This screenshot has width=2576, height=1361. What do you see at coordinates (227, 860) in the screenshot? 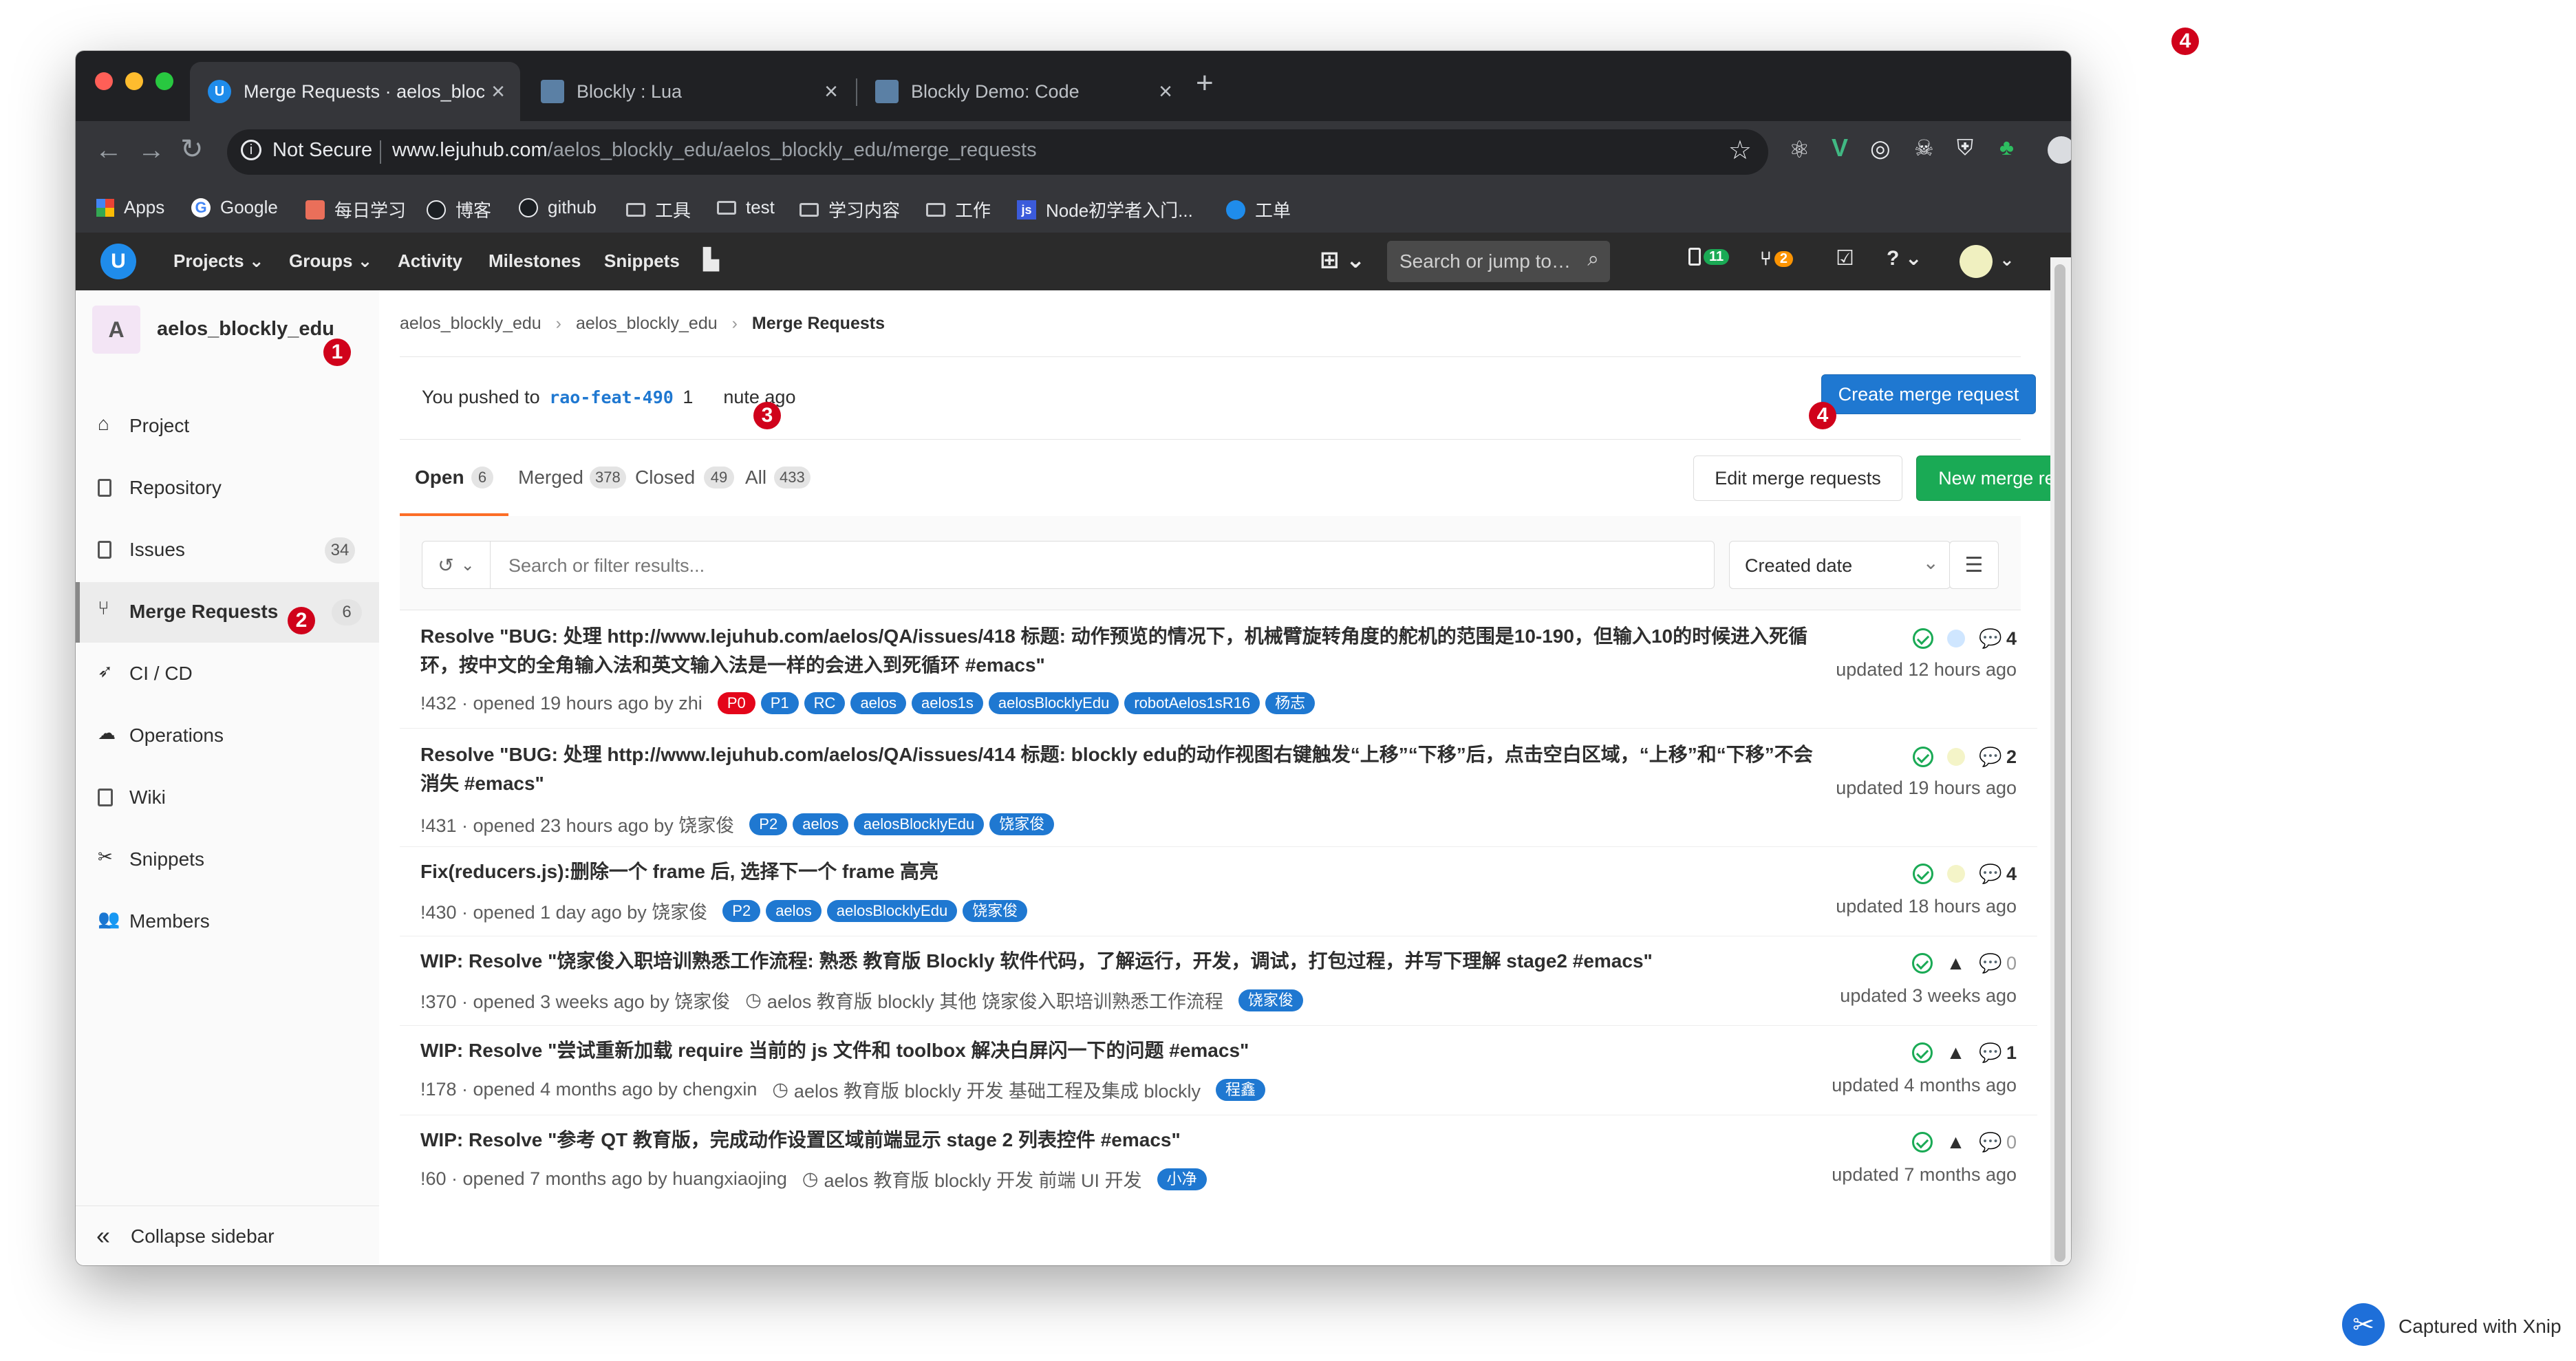
I see `sidebar-item-snippets: ✂ Snippets` at bounding box center [227, 860].